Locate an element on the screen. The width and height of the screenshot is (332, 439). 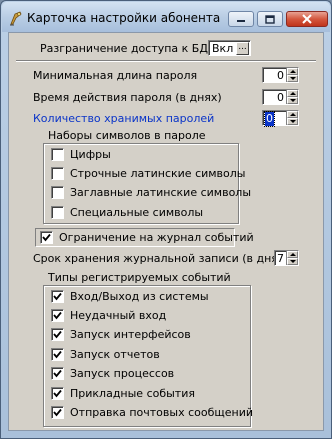
validity-spinner: 0 is located at coordinates (280, 97).